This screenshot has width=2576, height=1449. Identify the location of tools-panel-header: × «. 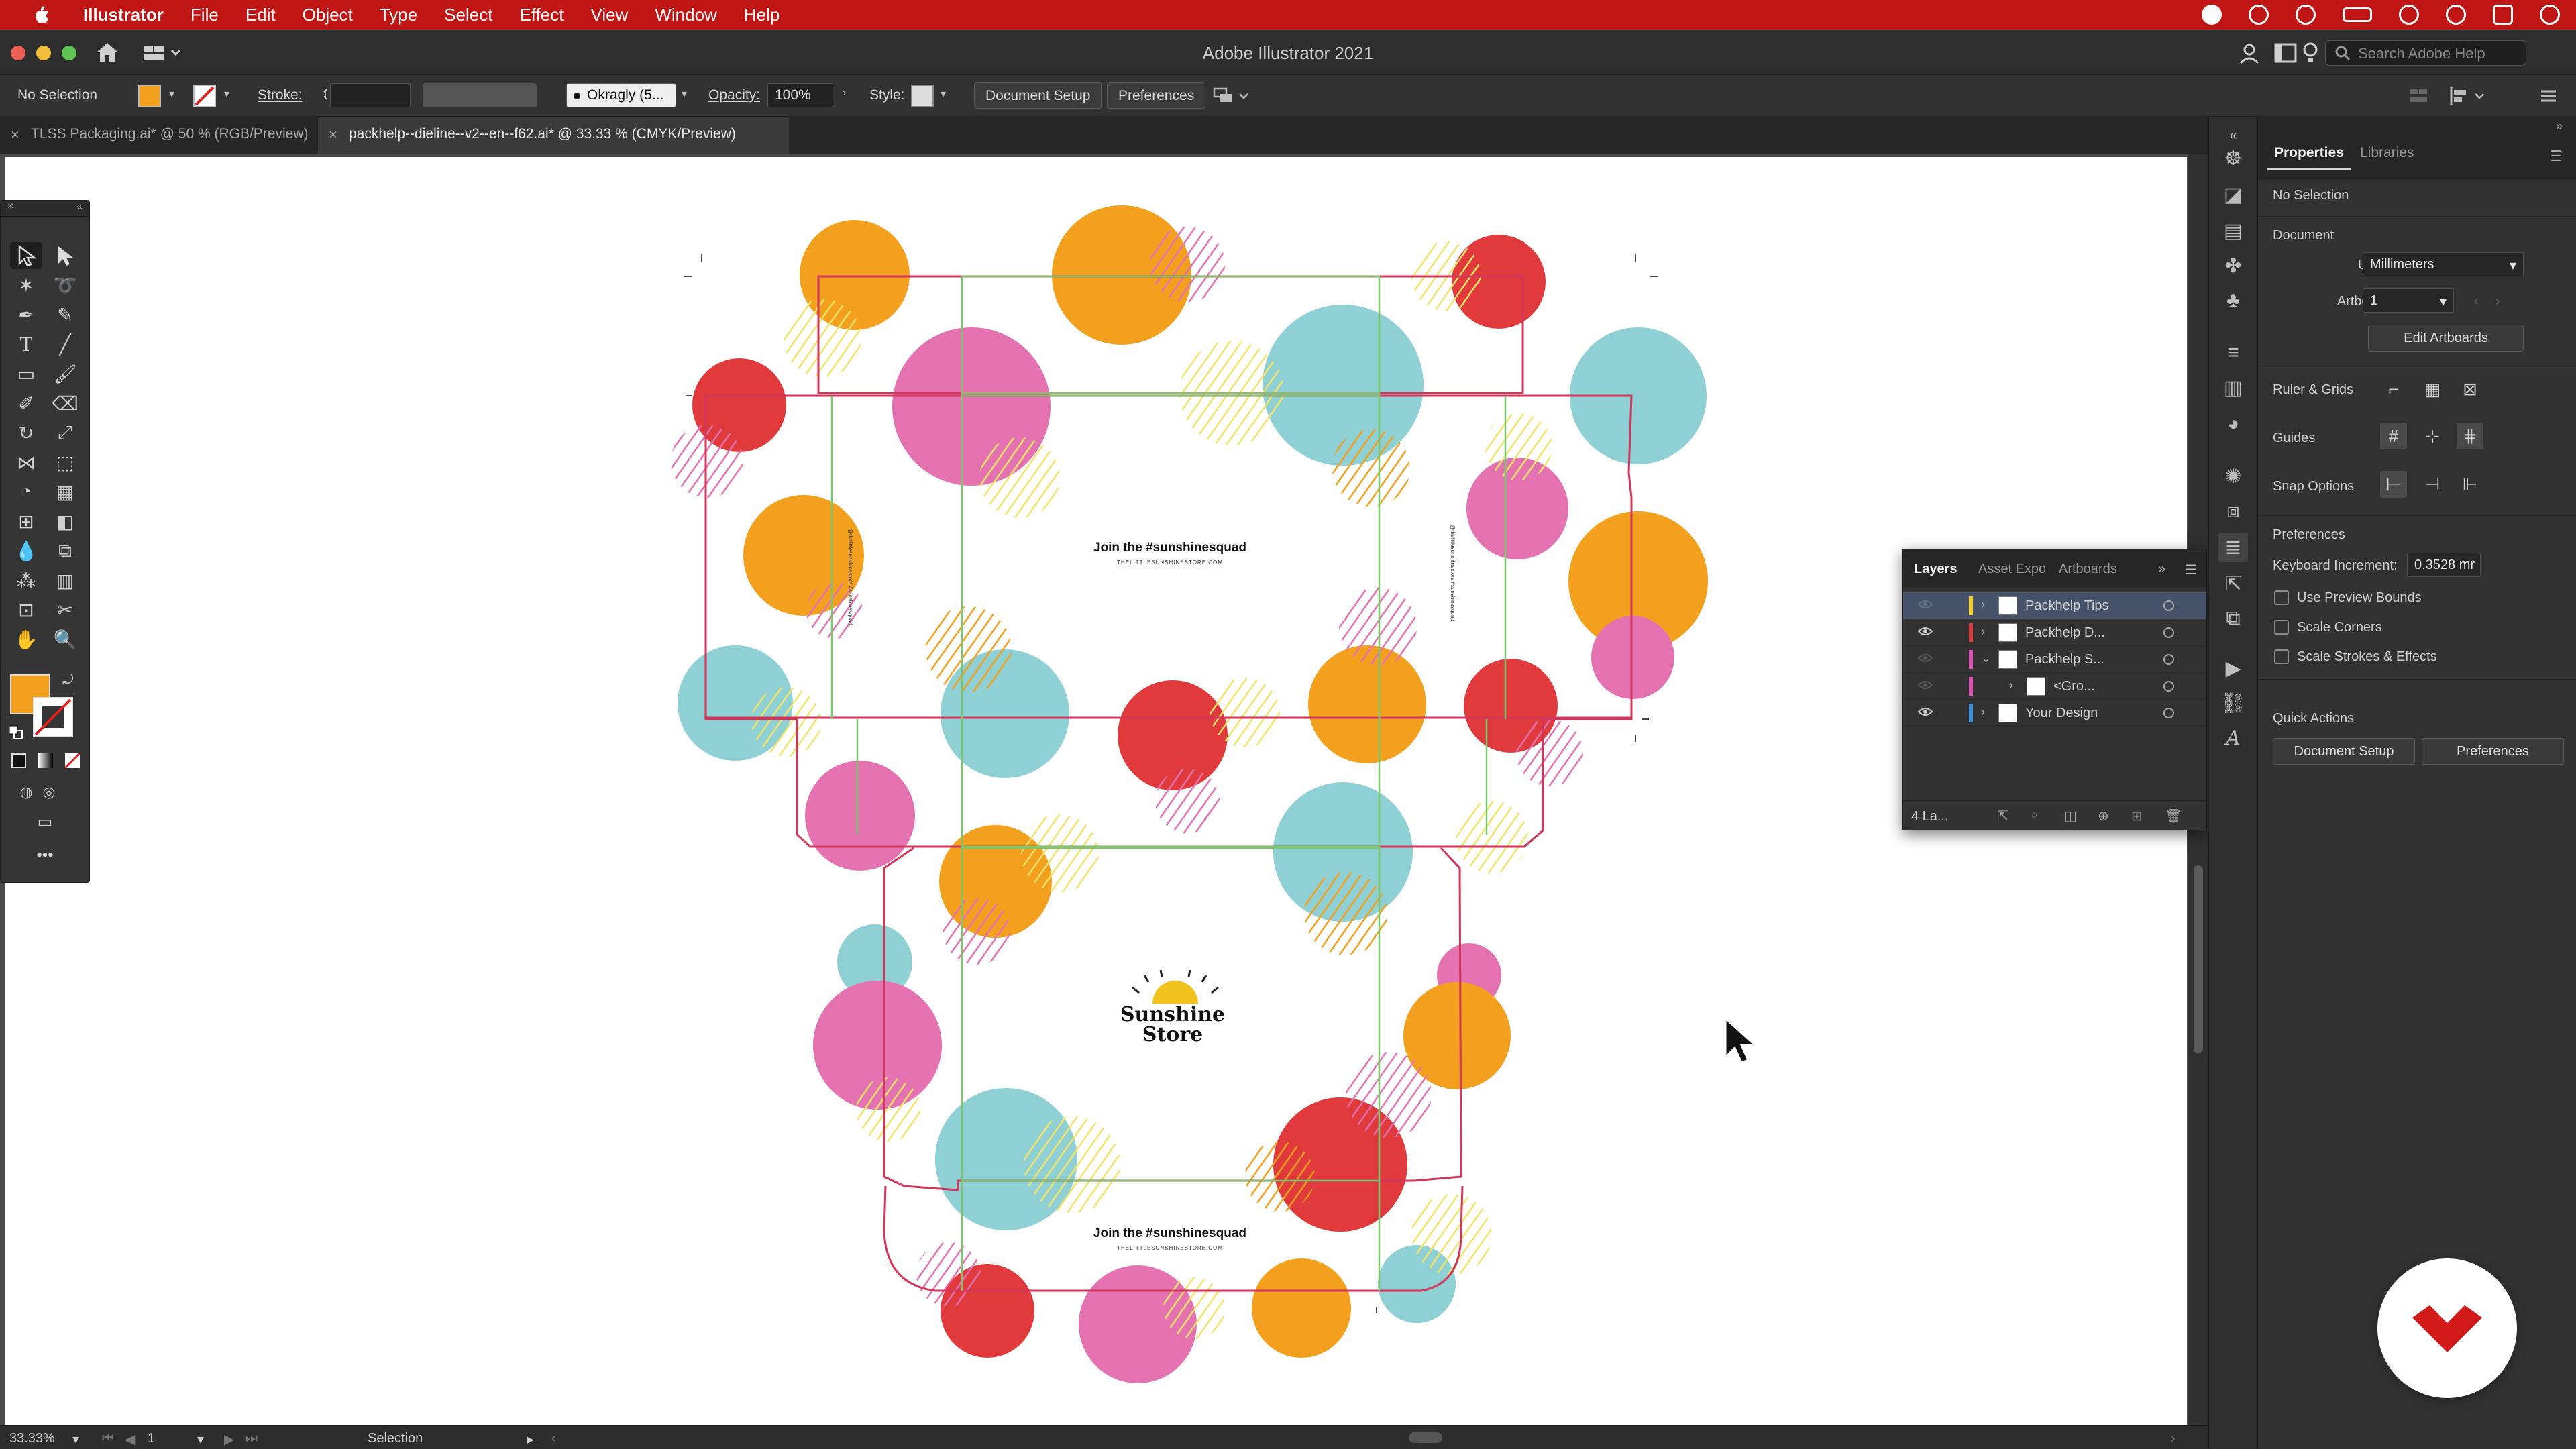
(45, 209).